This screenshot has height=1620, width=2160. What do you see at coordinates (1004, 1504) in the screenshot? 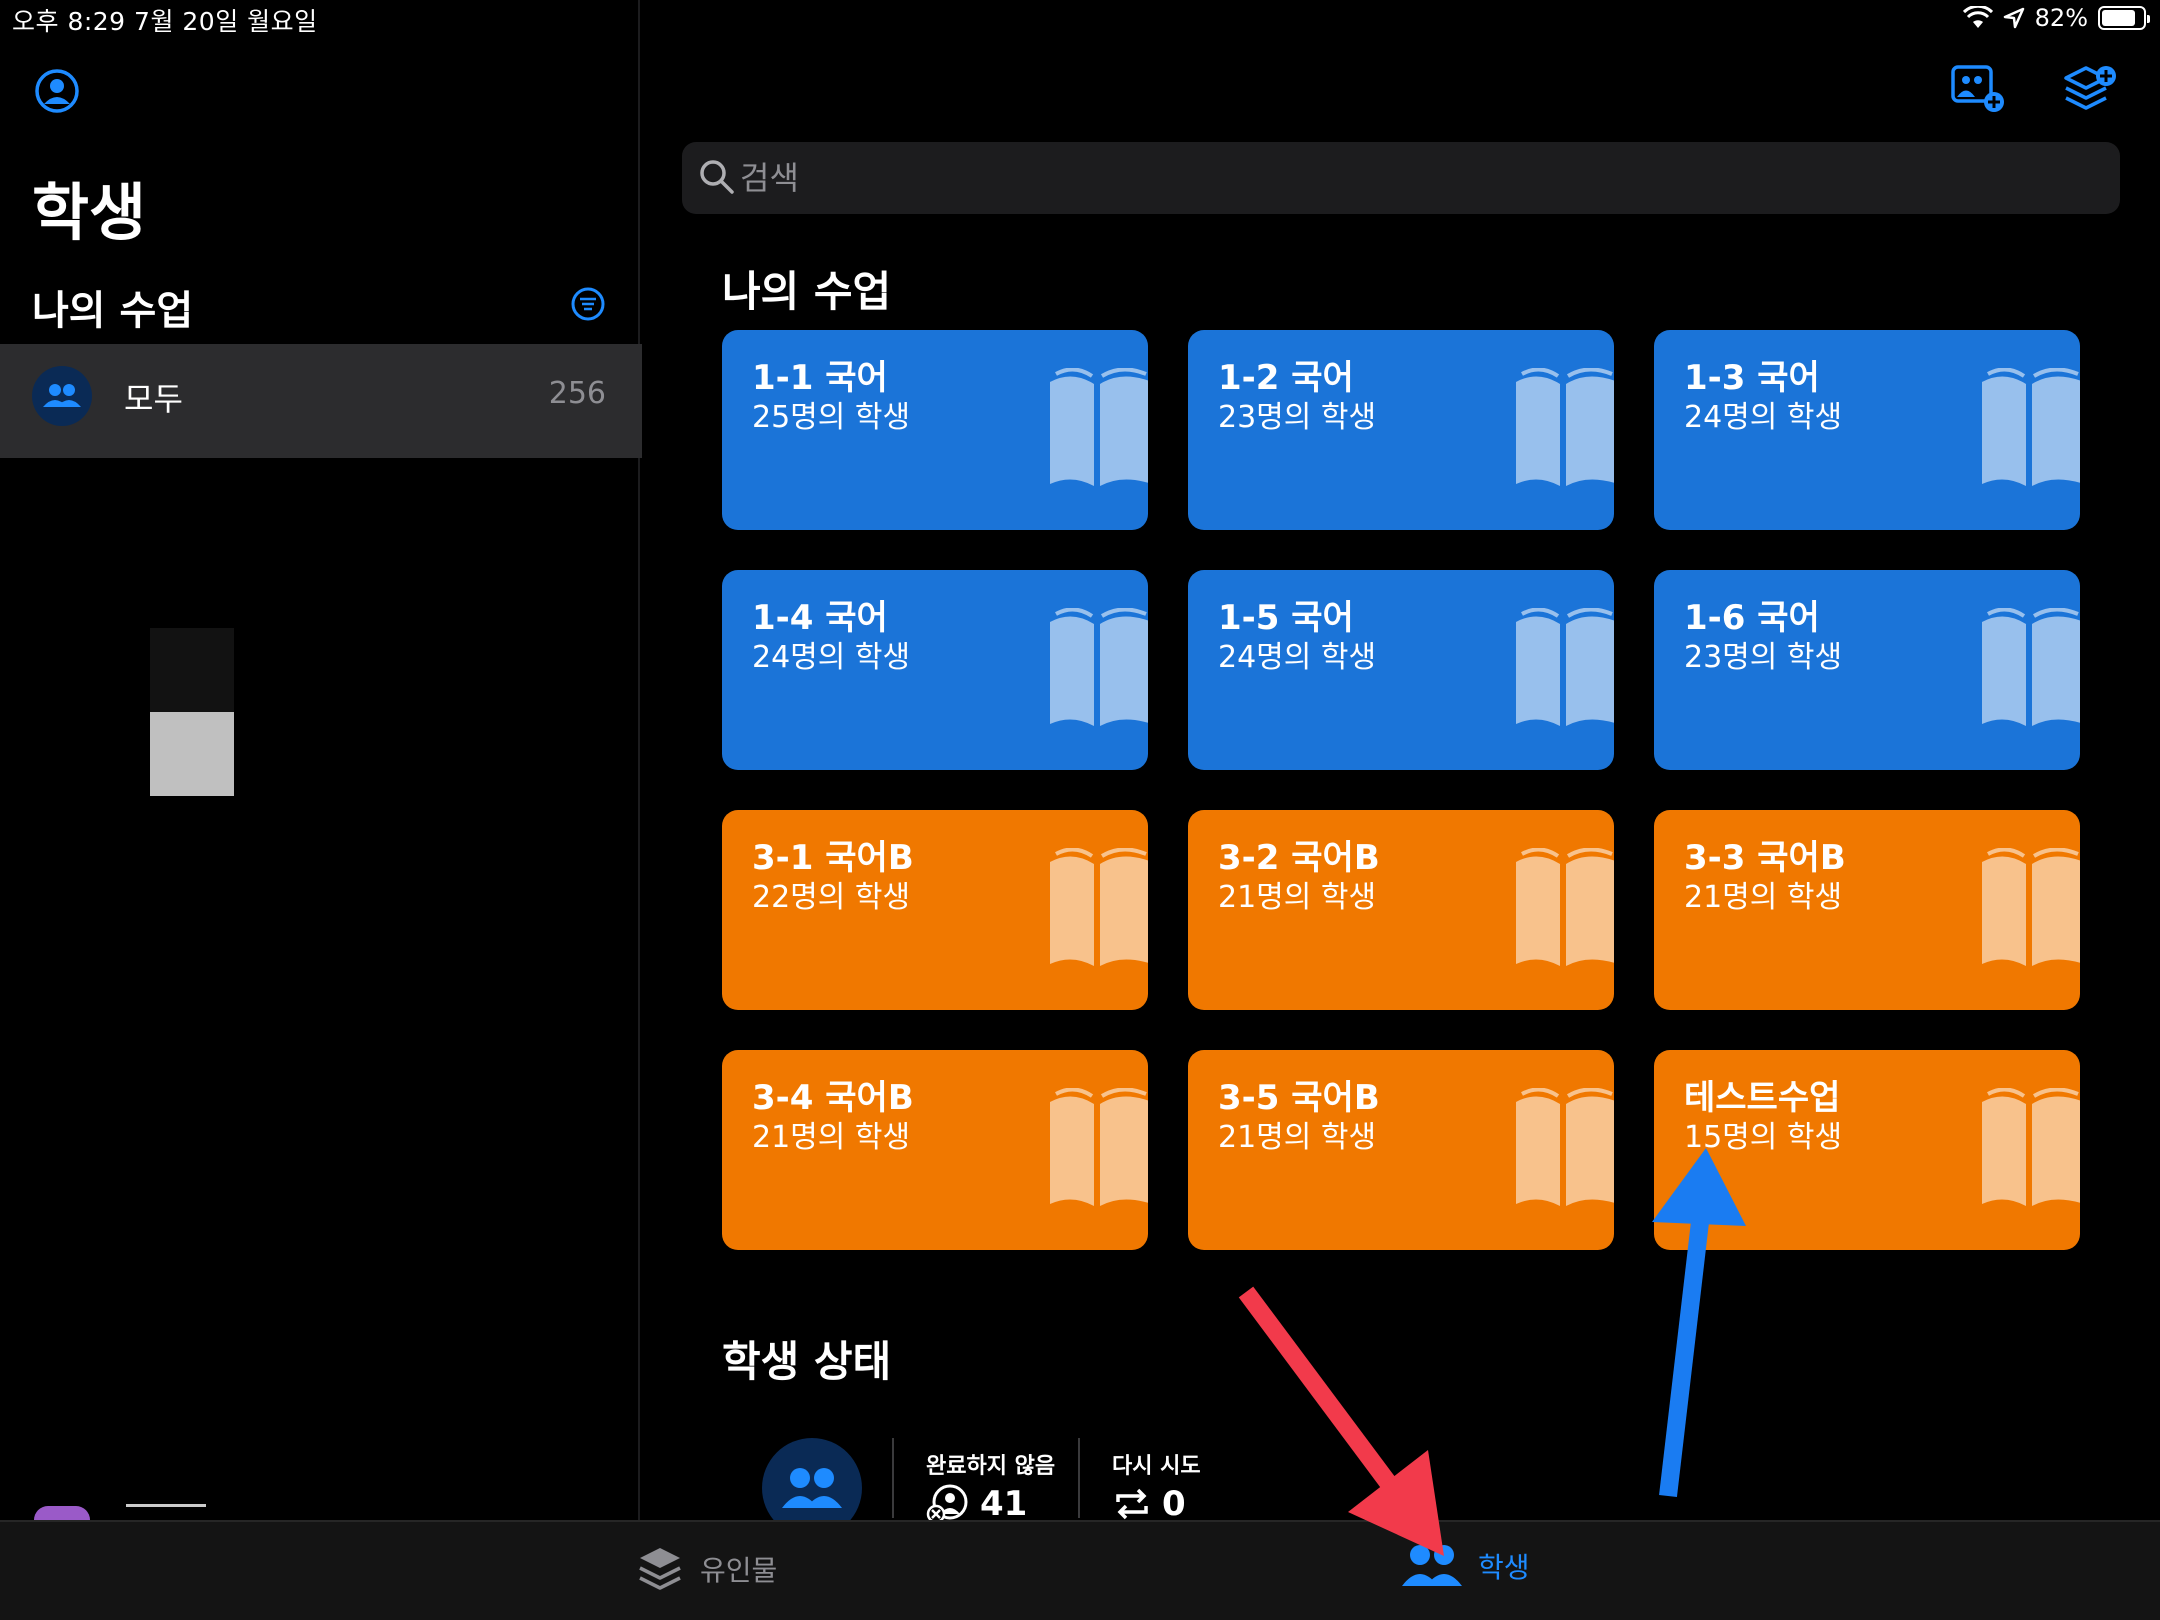
I see `incomplete-count: 41` at bounding box center [1004, 1504].